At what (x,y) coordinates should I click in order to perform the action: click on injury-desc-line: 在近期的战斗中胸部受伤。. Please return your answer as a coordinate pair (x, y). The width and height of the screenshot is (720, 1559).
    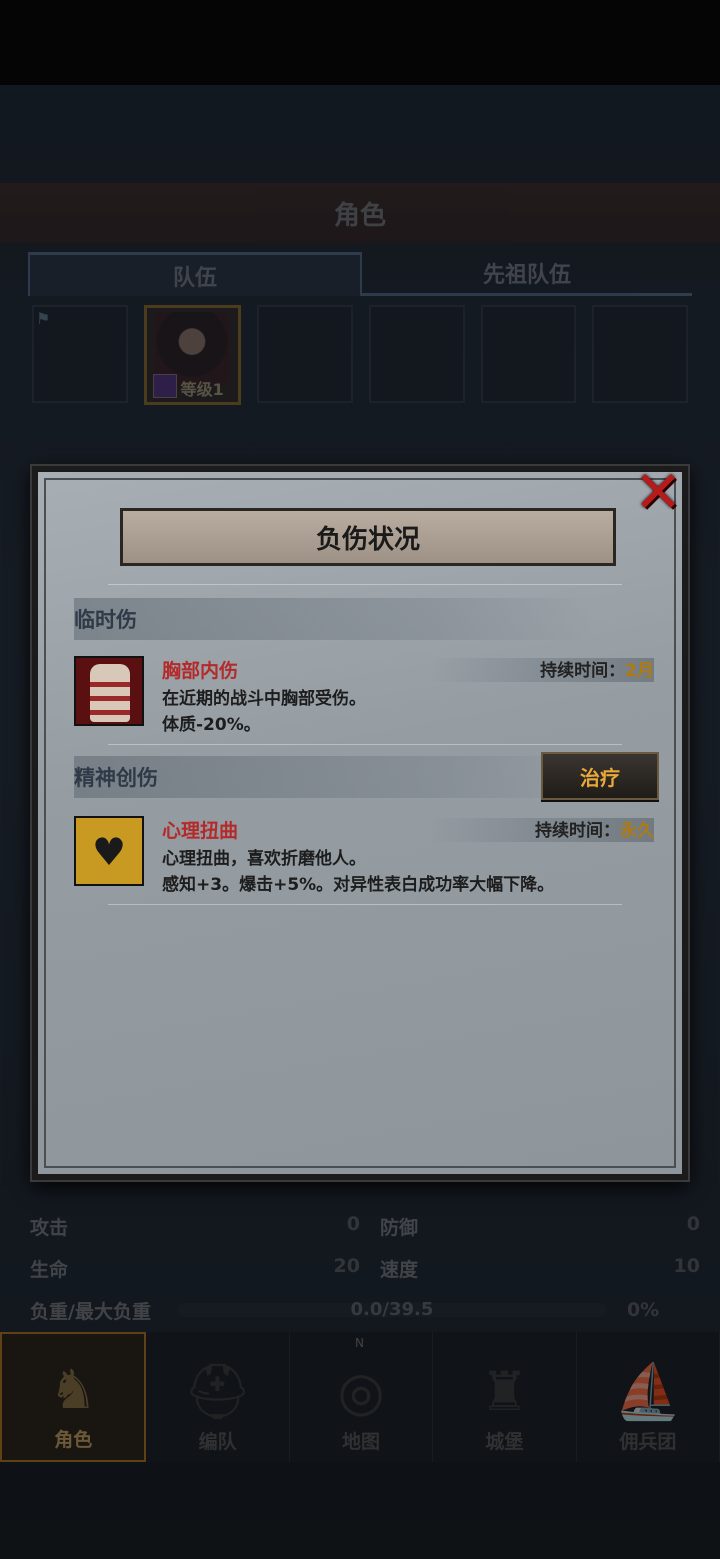
    Looking at the image, I should click on (264, 699).